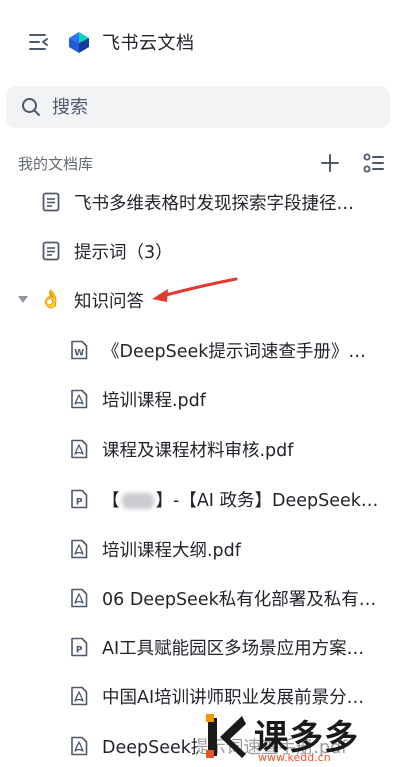 The image size is (402, 767). What do you see at coordinates (202, 163) in the screenshot?
I see `library-section-header: 我的文档库` at bounding box center [202, 163].